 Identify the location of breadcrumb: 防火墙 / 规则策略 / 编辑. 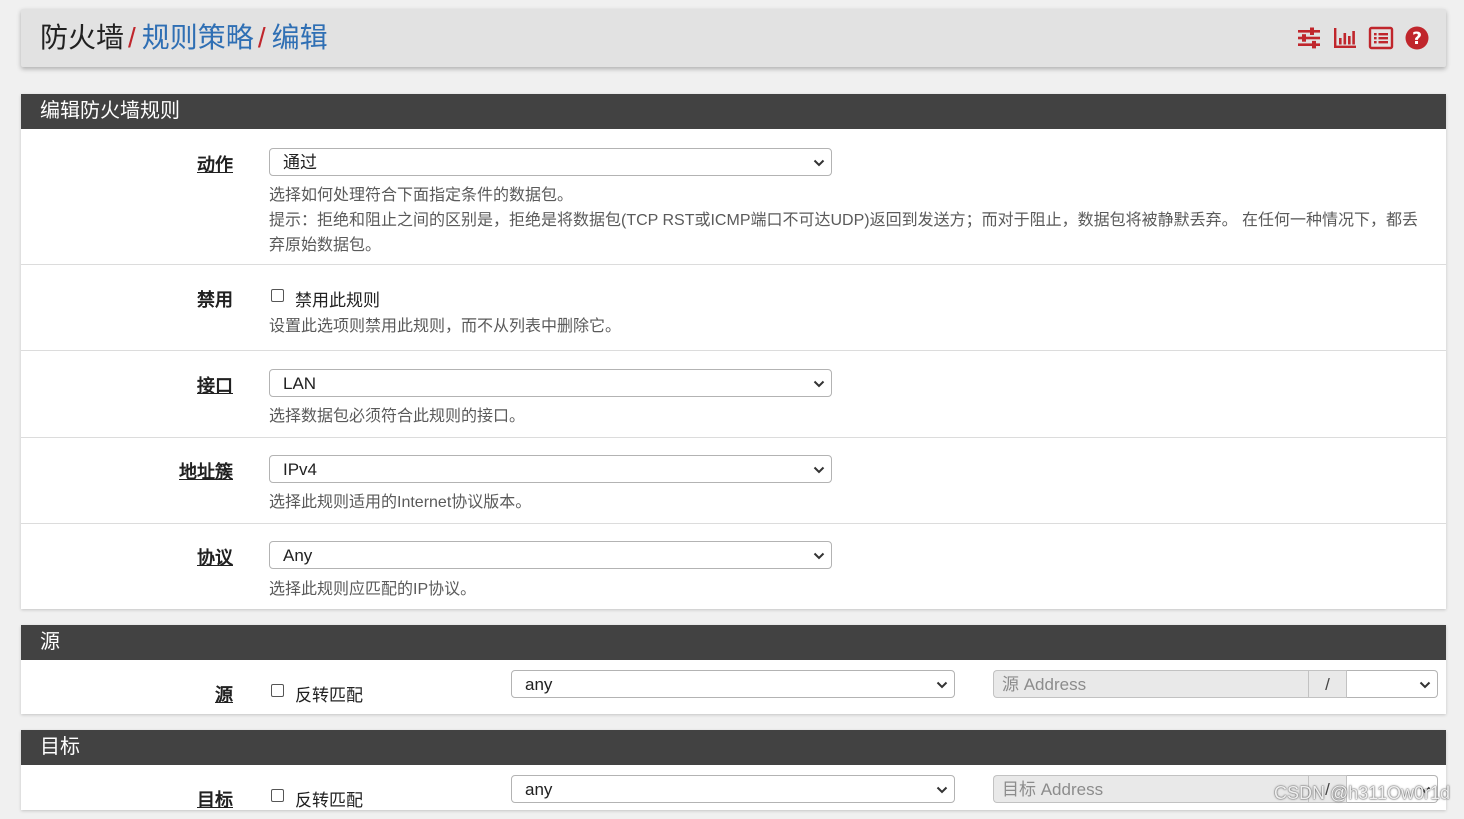
(184, 38).